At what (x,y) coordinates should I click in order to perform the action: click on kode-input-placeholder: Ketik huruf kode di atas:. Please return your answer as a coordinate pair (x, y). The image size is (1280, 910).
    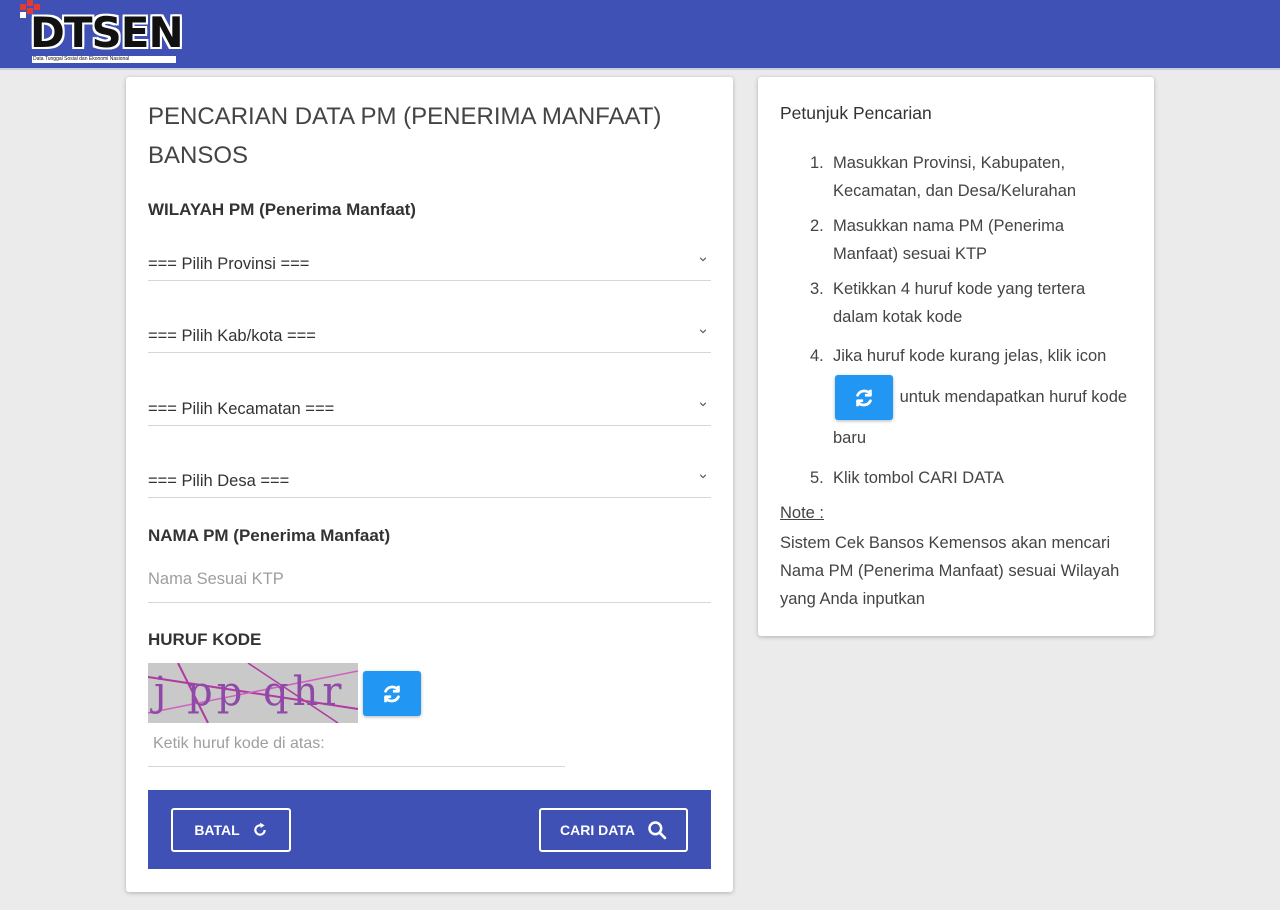
    Looking at the image, I should click on (239, 743).